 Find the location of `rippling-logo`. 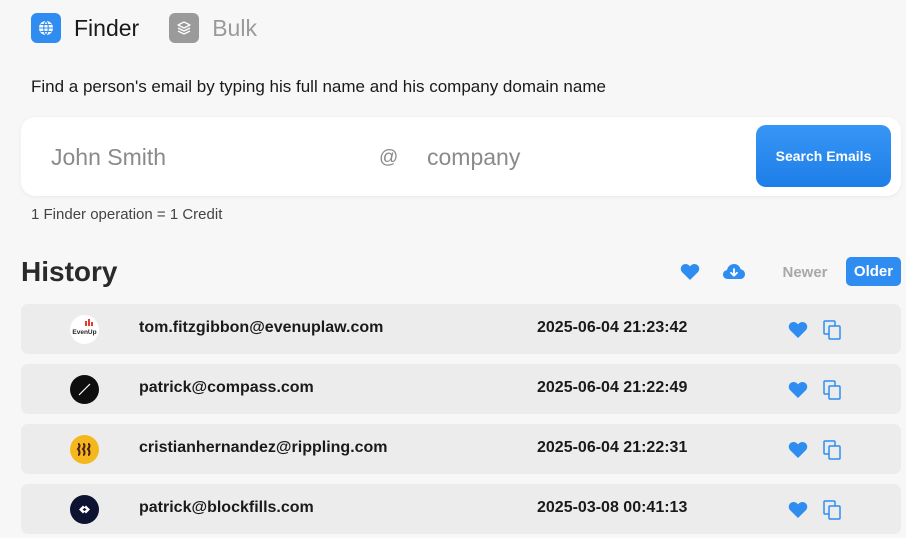

rippling-logo is located at coordinates (84, 449).